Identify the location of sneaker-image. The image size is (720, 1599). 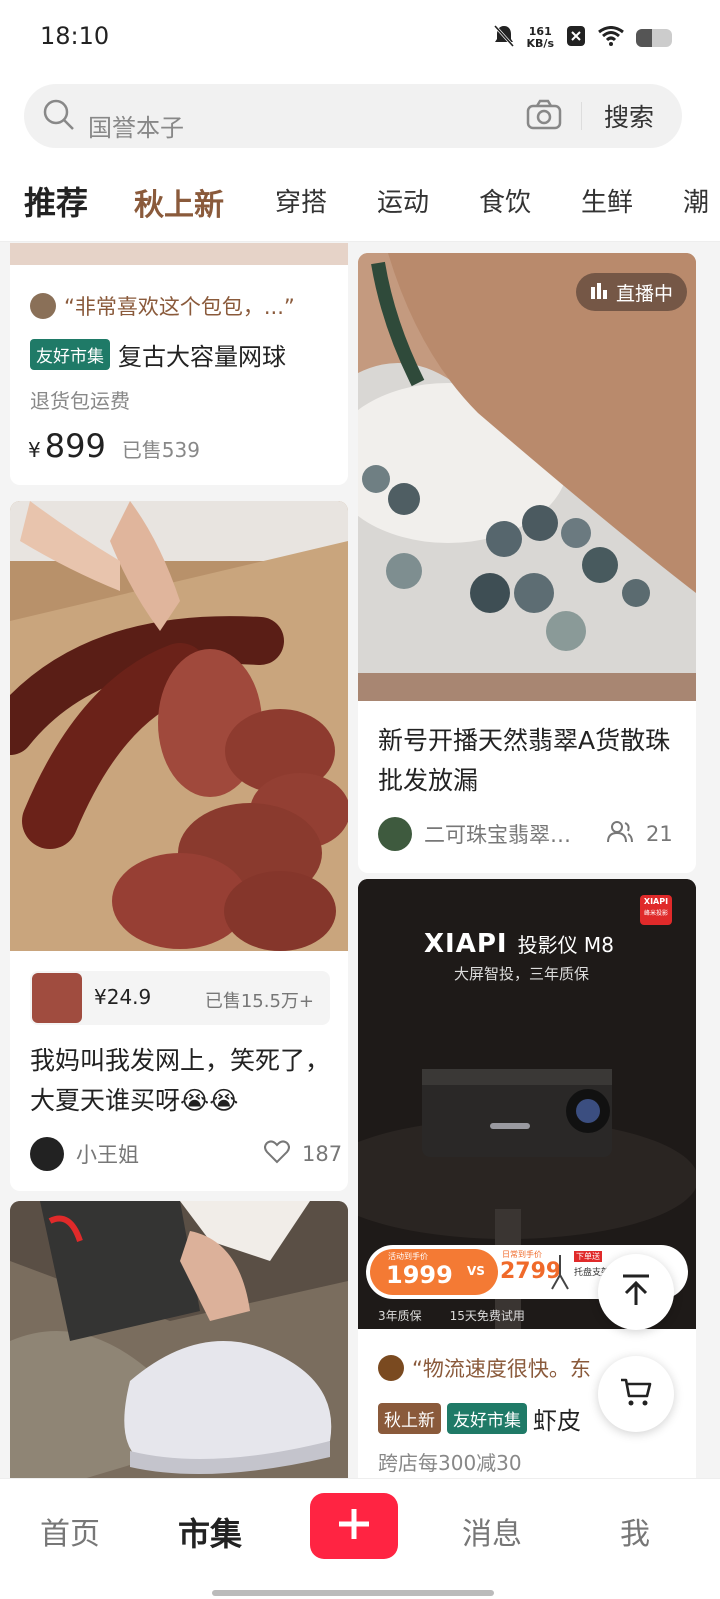
(179, 1339).